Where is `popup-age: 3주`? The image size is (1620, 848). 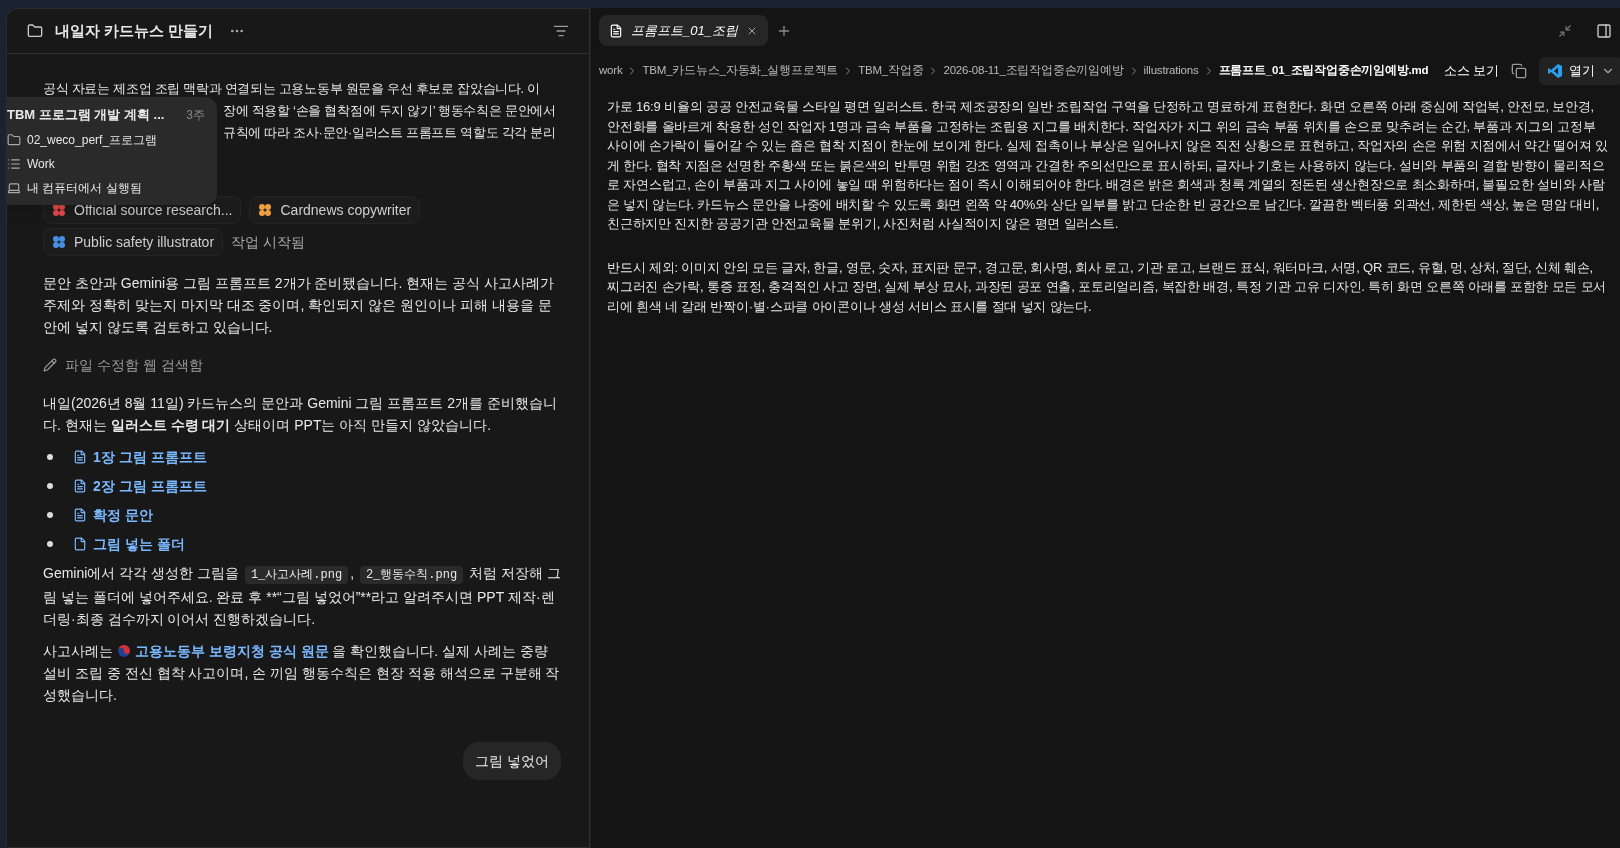
popup-age: 3주 is located at coordinates (195, 115).